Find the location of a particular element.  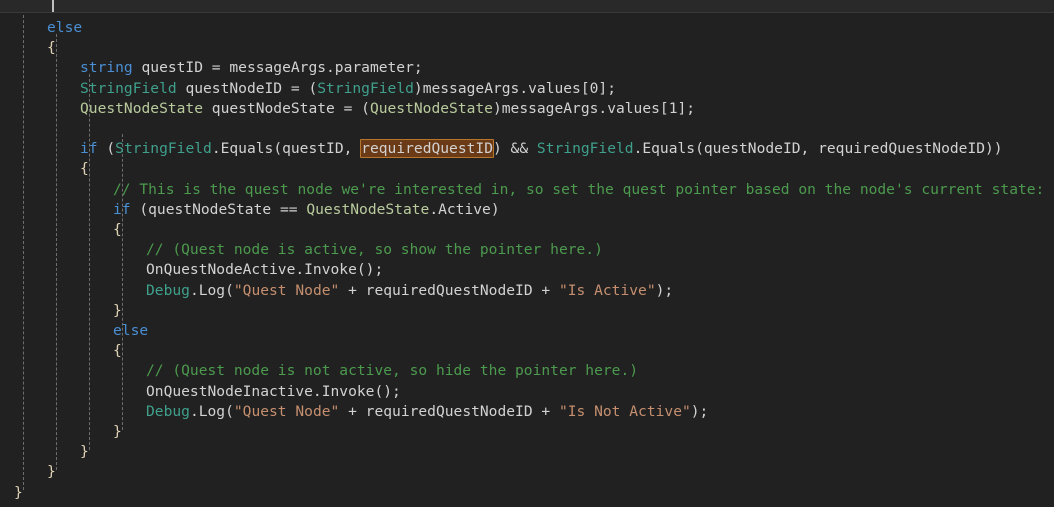

editor-top-strip is located at coordinates (527, 6).